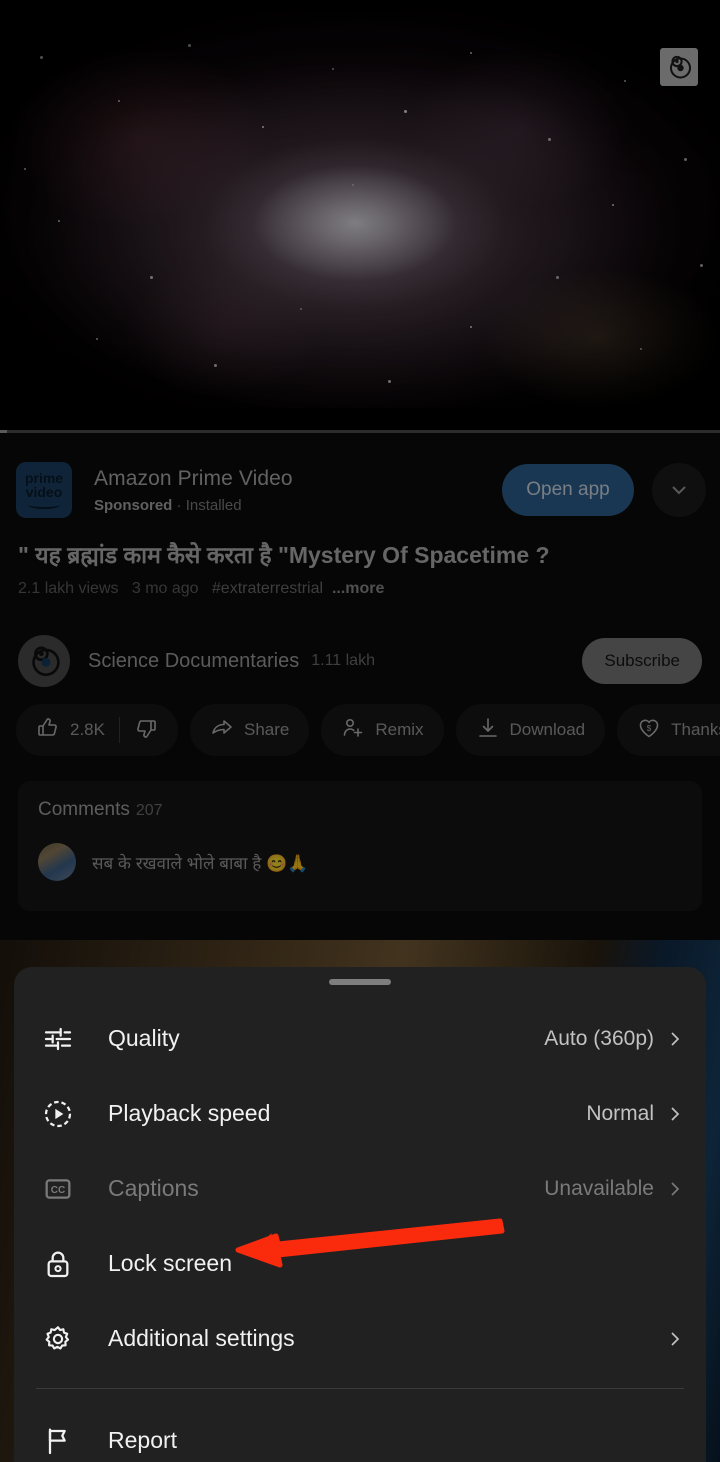  I want to click on menu-value-captions: Unavailable, so click(599, 1188).